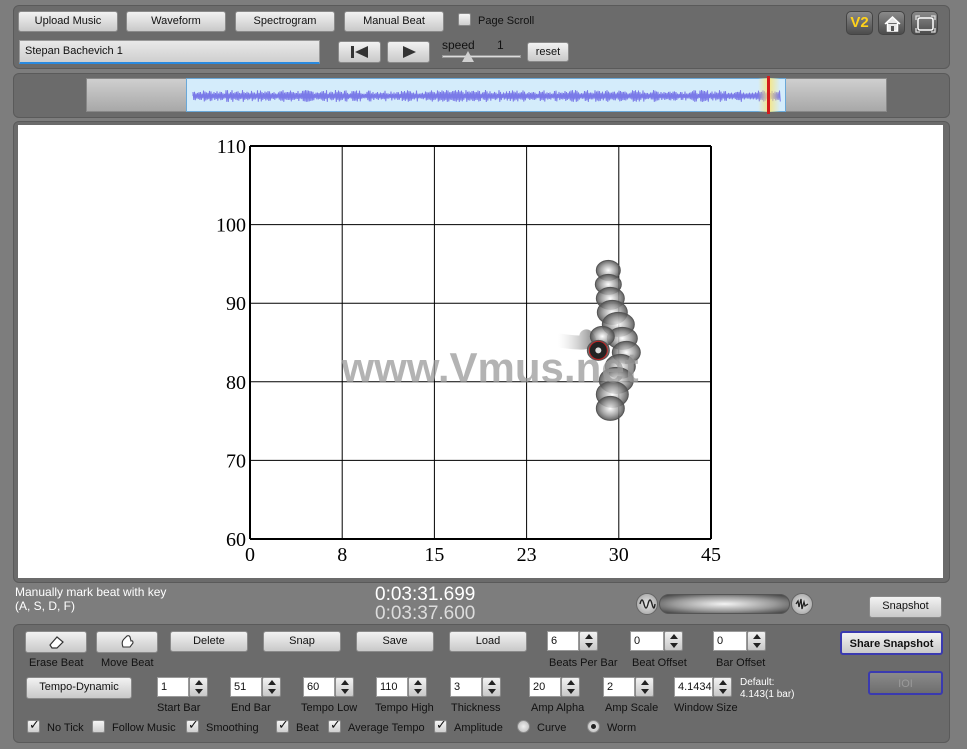 The width and height of the screenshot is (967, 749). Describe the element at coordinates (593, 726) in the screenshot. I see `worm-radio` at that location.